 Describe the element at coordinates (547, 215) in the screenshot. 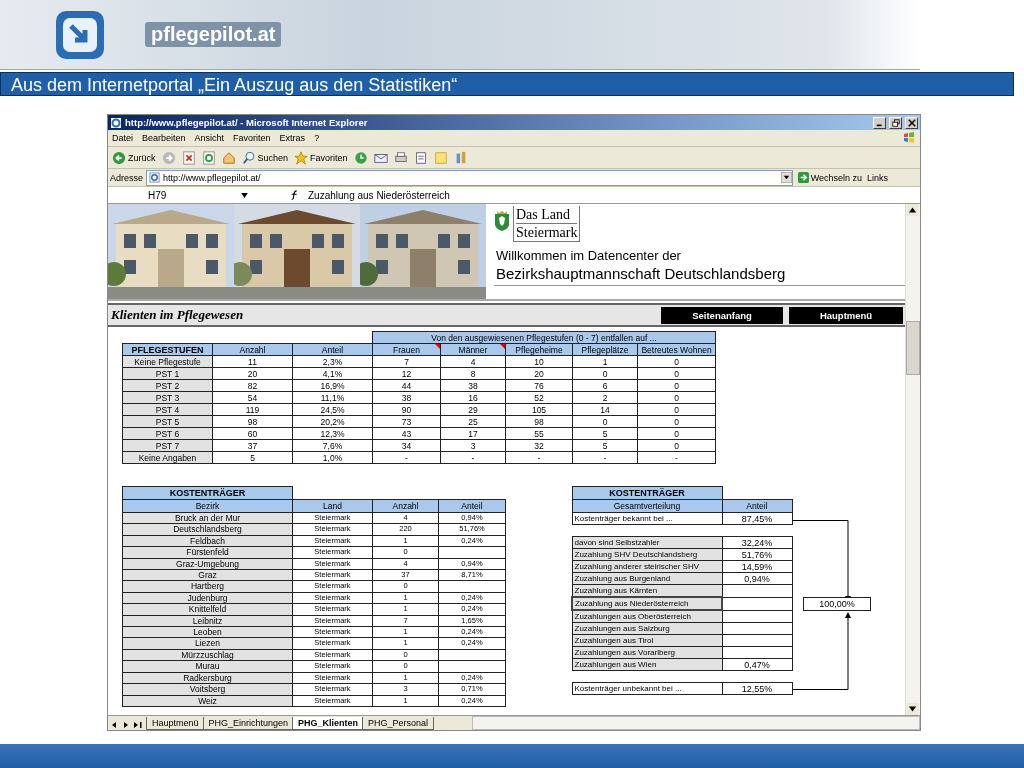

I see `logo-text: Das Land` at that location.